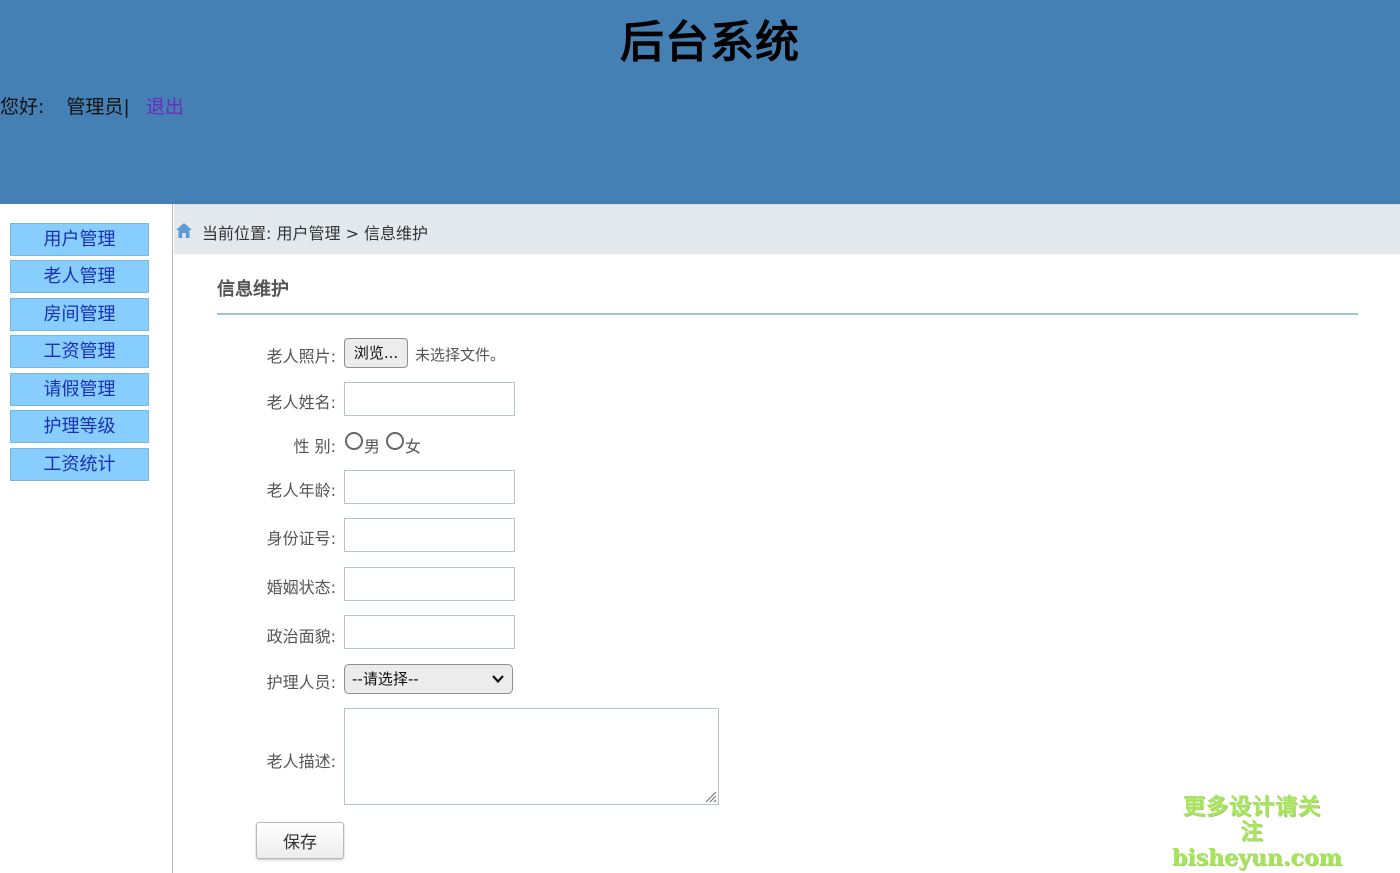  Describe the element at coordinates (301, 636) in the screenshot. I see `political-label: 政治面貌:` at that location.